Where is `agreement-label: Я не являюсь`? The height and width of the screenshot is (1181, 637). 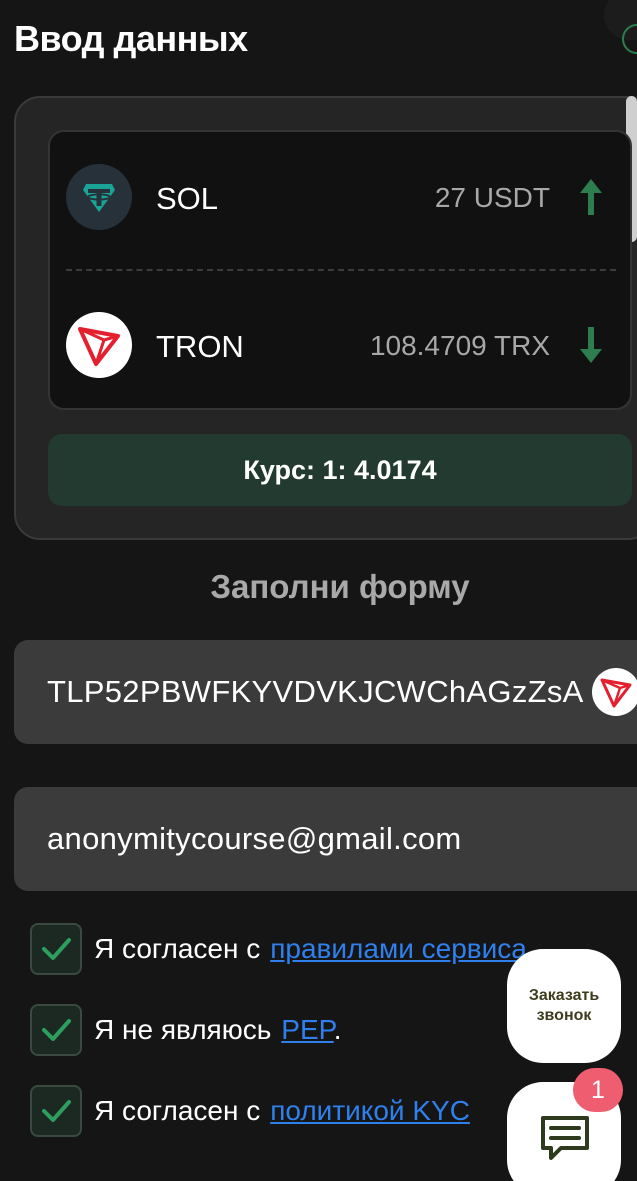
agreement-label: Я не являюсь is located at coordinates (183, 1029).